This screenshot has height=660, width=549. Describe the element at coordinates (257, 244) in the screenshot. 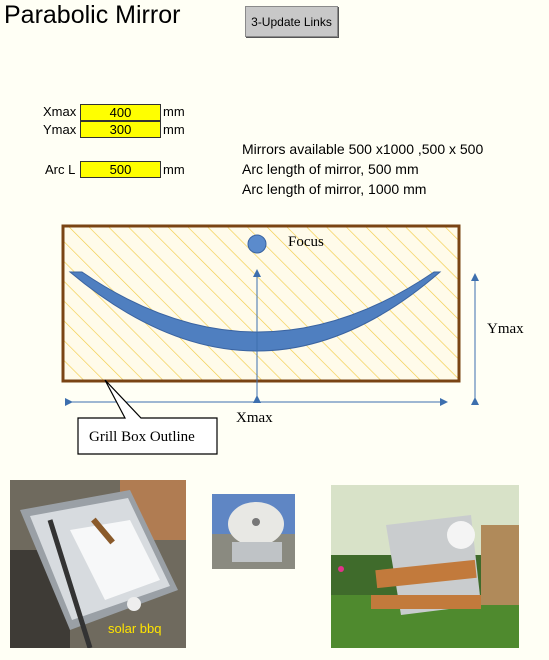

I see `focus-point` at that location.